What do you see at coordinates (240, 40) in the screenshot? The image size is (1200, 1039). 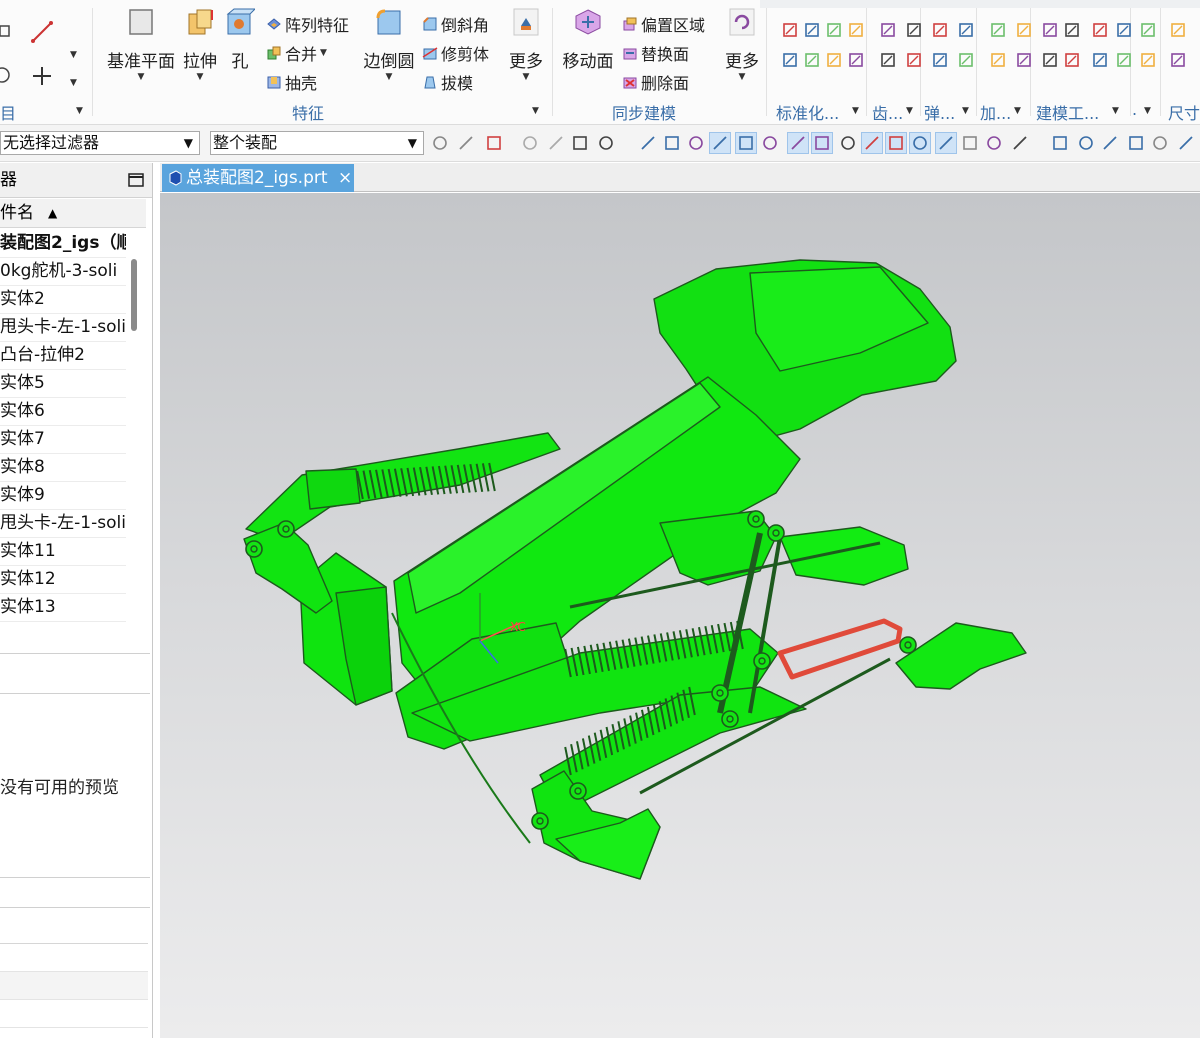 I see `hole-button: 孔` at bounding box center [240, 40].